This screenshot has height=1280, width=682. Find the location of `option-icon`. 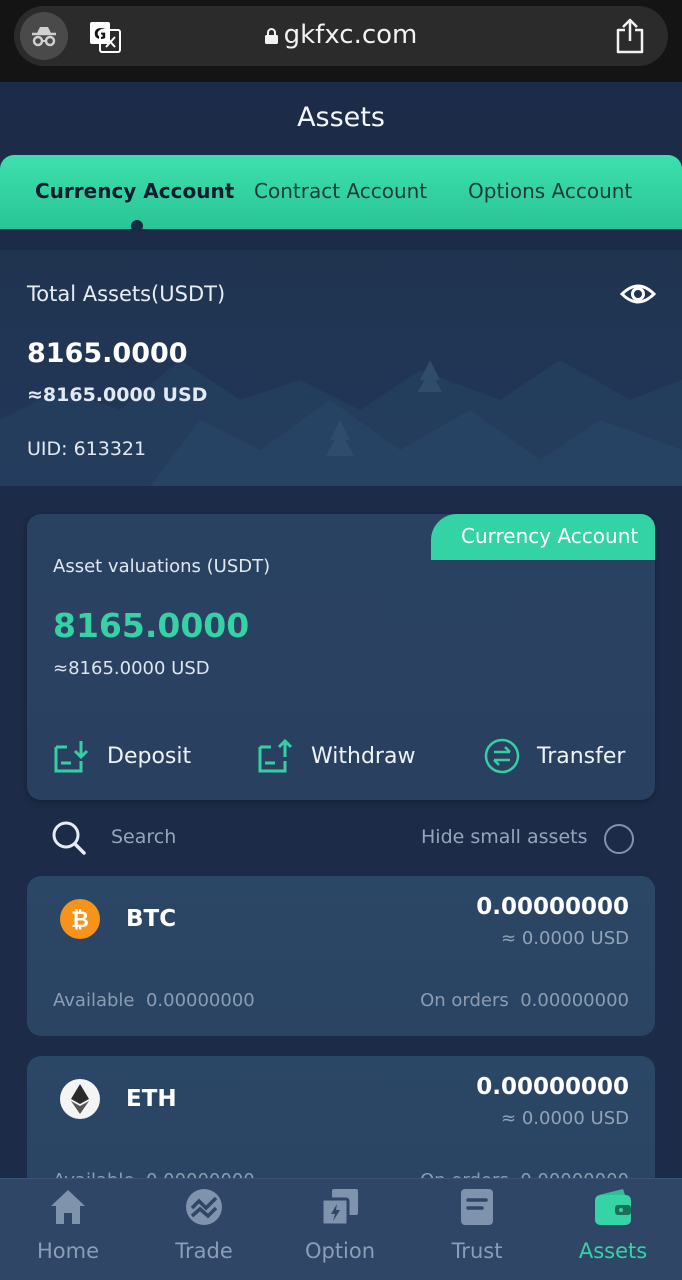

option-icon is located at coordinates (339, 1208).